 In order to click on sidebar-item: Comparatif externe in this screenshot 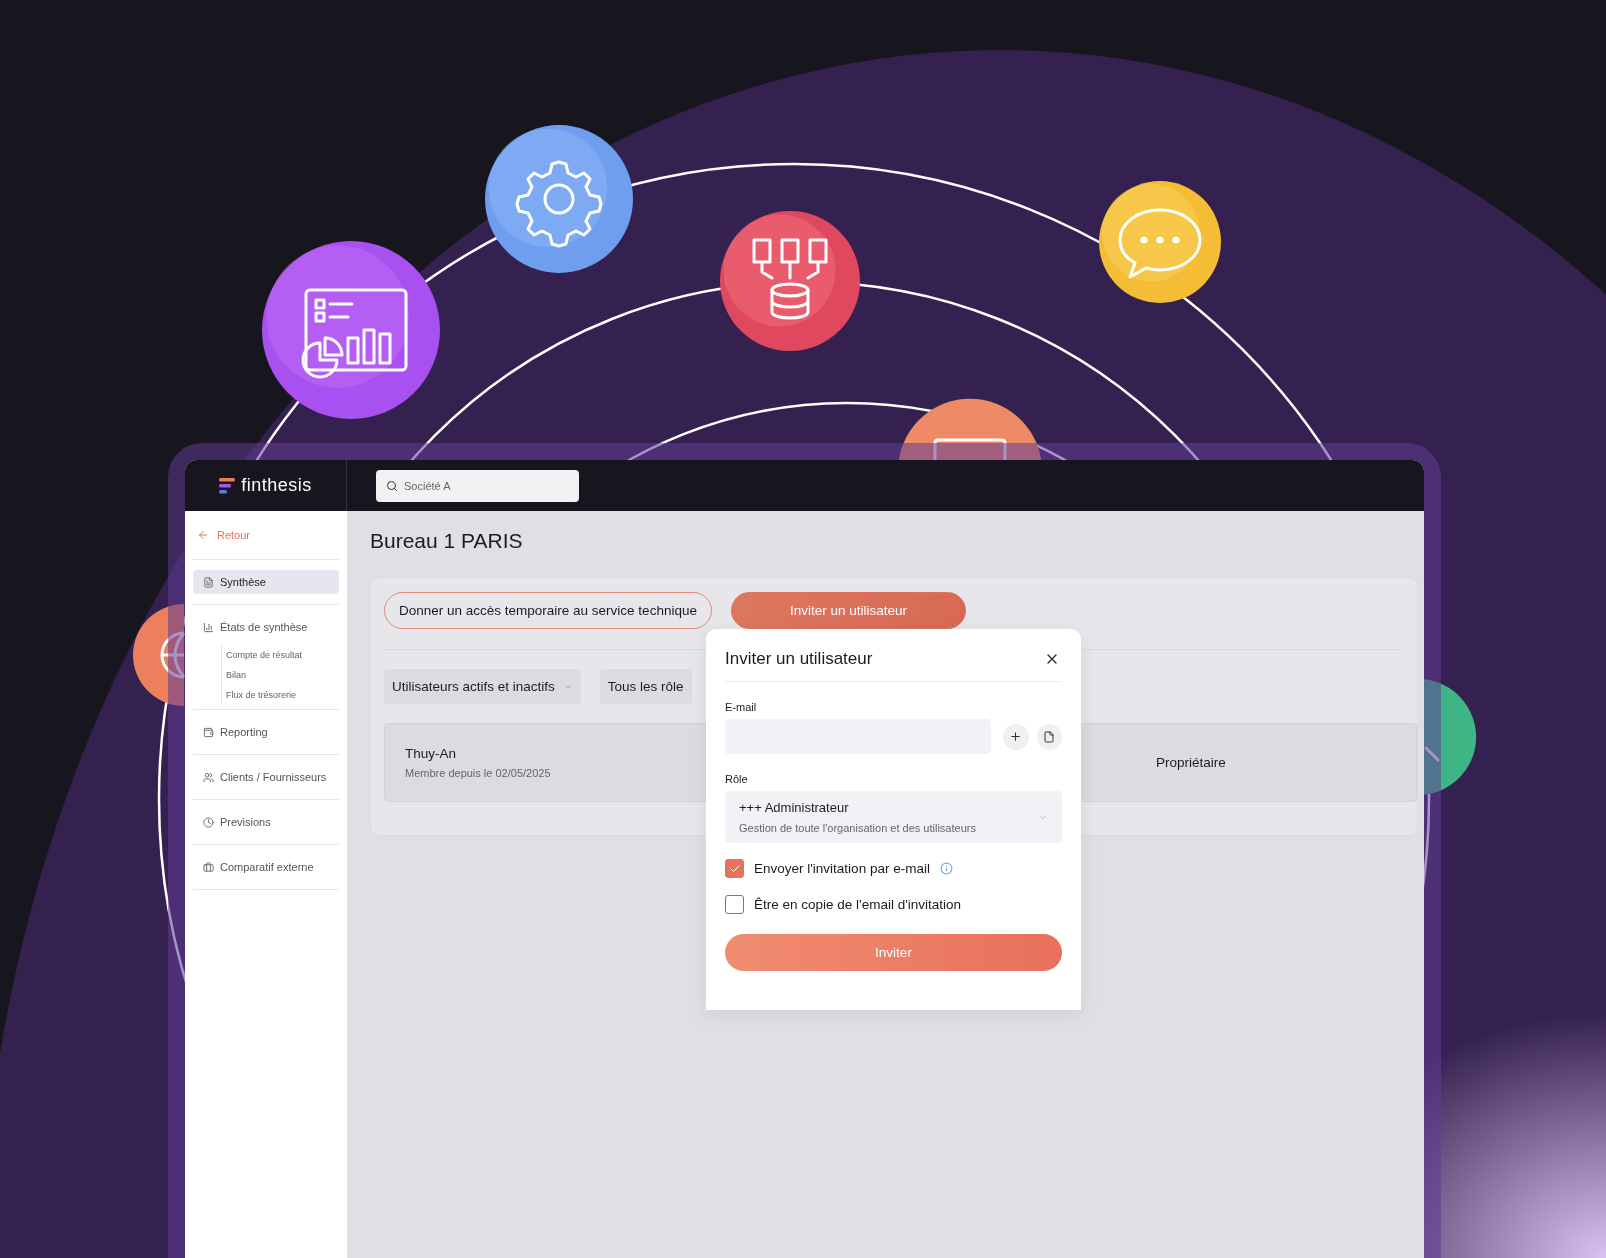, I will do `click(266, 867)`.